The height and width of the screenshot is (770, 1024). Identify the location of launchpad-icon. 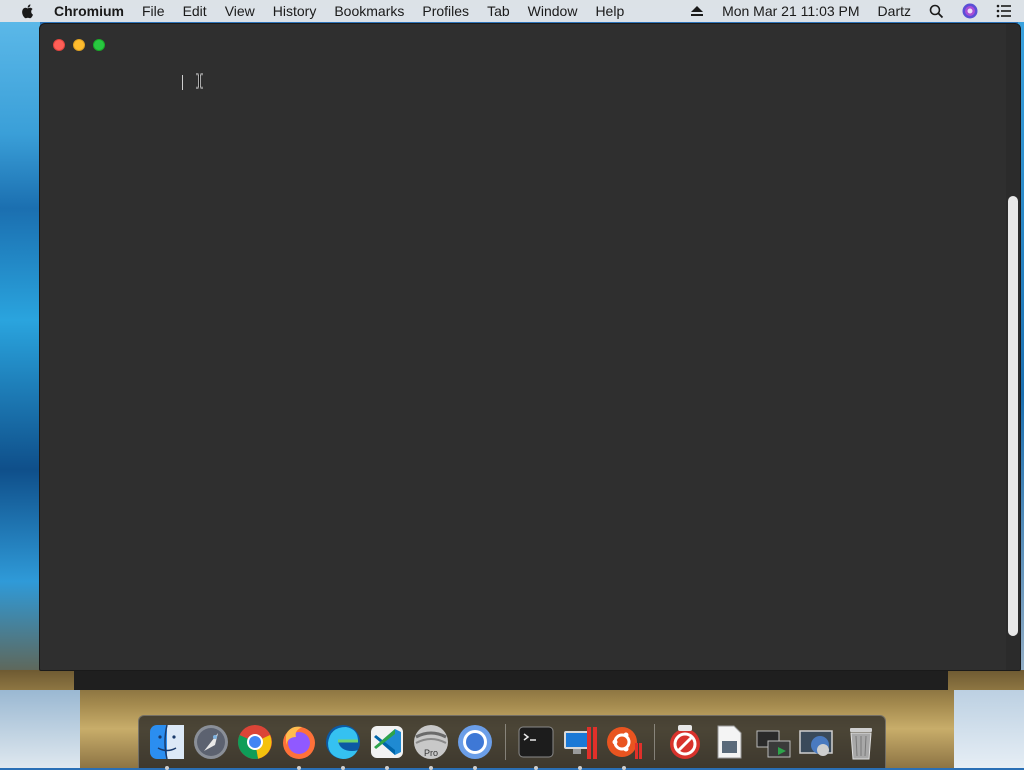
(211, 742).